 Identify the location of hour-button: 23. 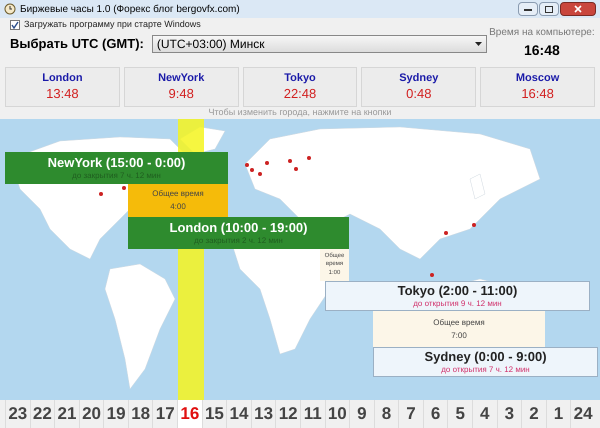
(17, 414).